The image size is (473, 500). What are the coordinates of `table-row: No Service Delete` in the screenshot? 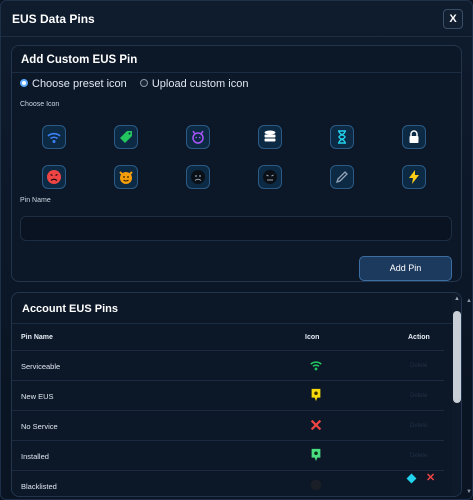 It's located at (228, 425).